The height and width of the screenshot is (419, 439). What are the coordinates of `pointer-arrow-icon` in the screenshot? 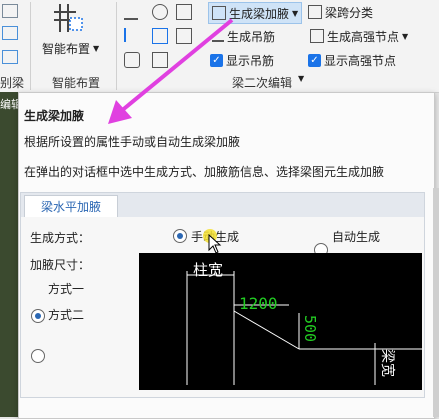 It's located at (171, 71).